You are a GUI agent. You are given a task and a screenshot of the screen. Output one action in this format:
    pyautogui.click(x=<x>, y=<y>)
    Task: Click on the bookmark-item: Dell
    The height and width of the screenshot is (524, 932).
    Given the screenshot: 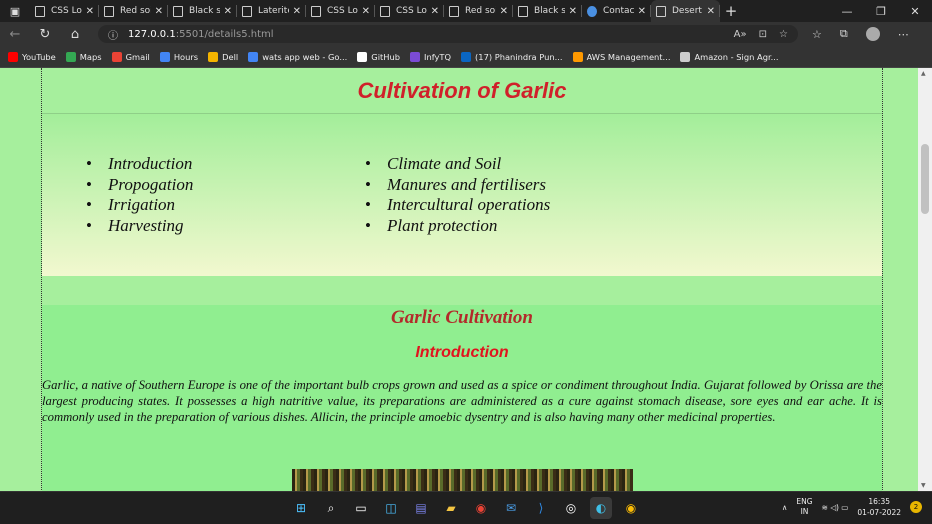 What is the action you would take?
    pyautogui.click(x=223, y=56)
    